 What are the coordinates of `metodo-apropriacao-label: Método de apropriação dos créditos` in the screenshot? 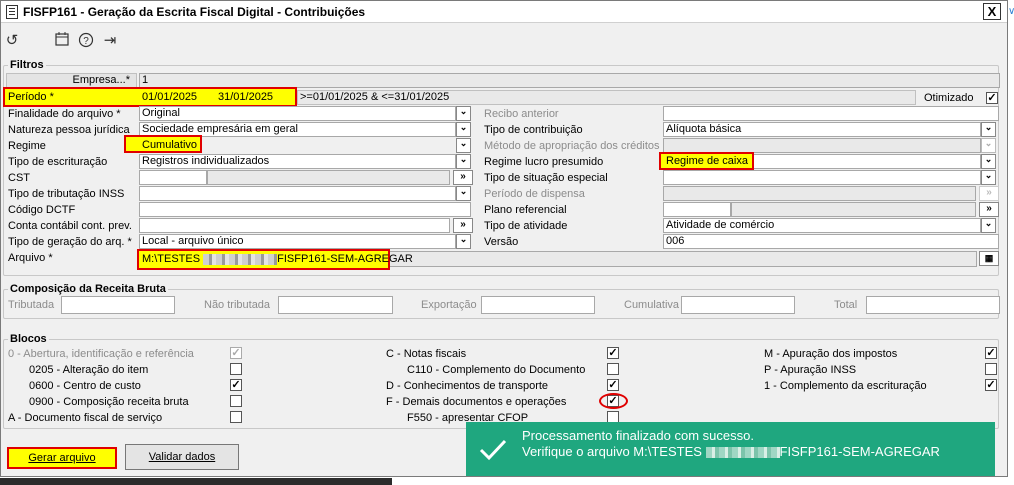 It's located at (572, 146).